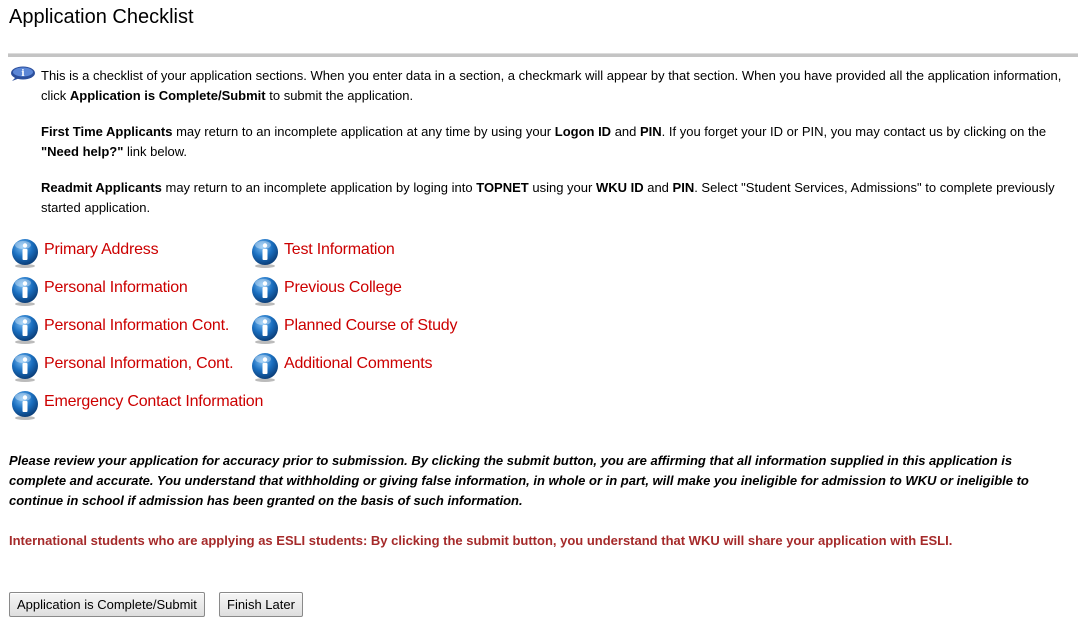 This screenshot has height=624, width=1078. Describe the element at coordinates (107, 604) in the screenshot. I see `submit-button: Application is Complete/Submit` at that location.